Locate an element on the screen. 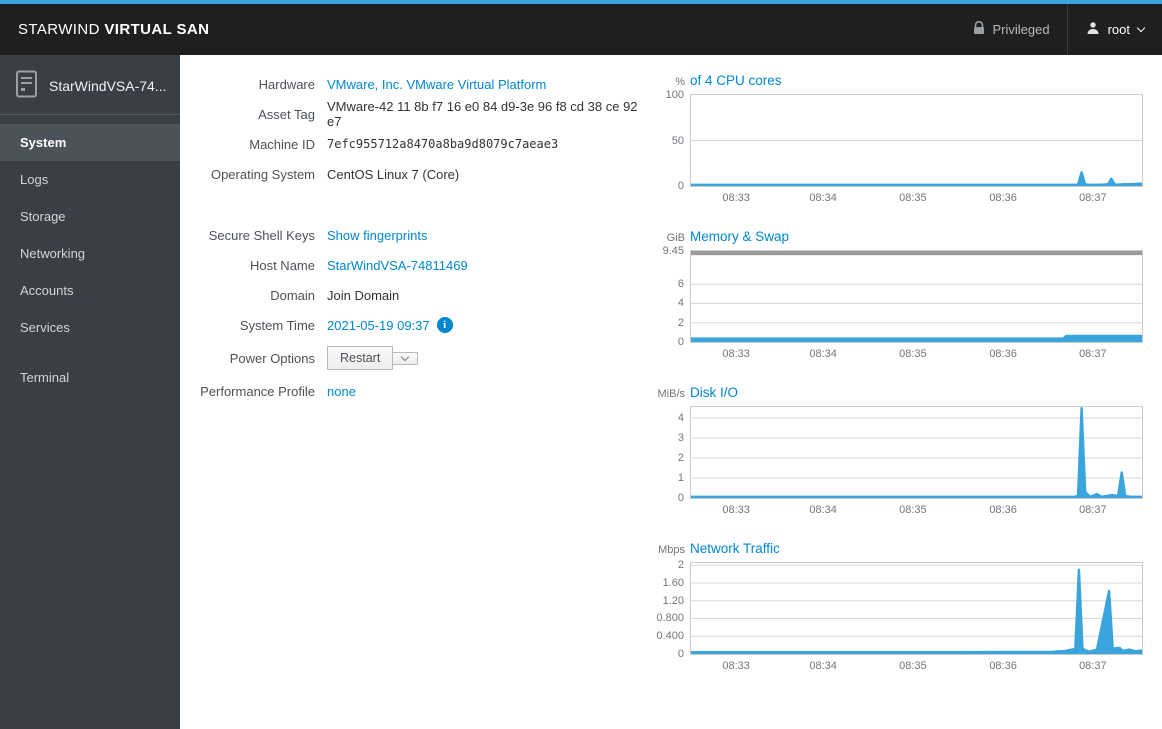 The height and width of the screenshot is (729, 1162). chart-network-plot is located at coordinates (916, 608).